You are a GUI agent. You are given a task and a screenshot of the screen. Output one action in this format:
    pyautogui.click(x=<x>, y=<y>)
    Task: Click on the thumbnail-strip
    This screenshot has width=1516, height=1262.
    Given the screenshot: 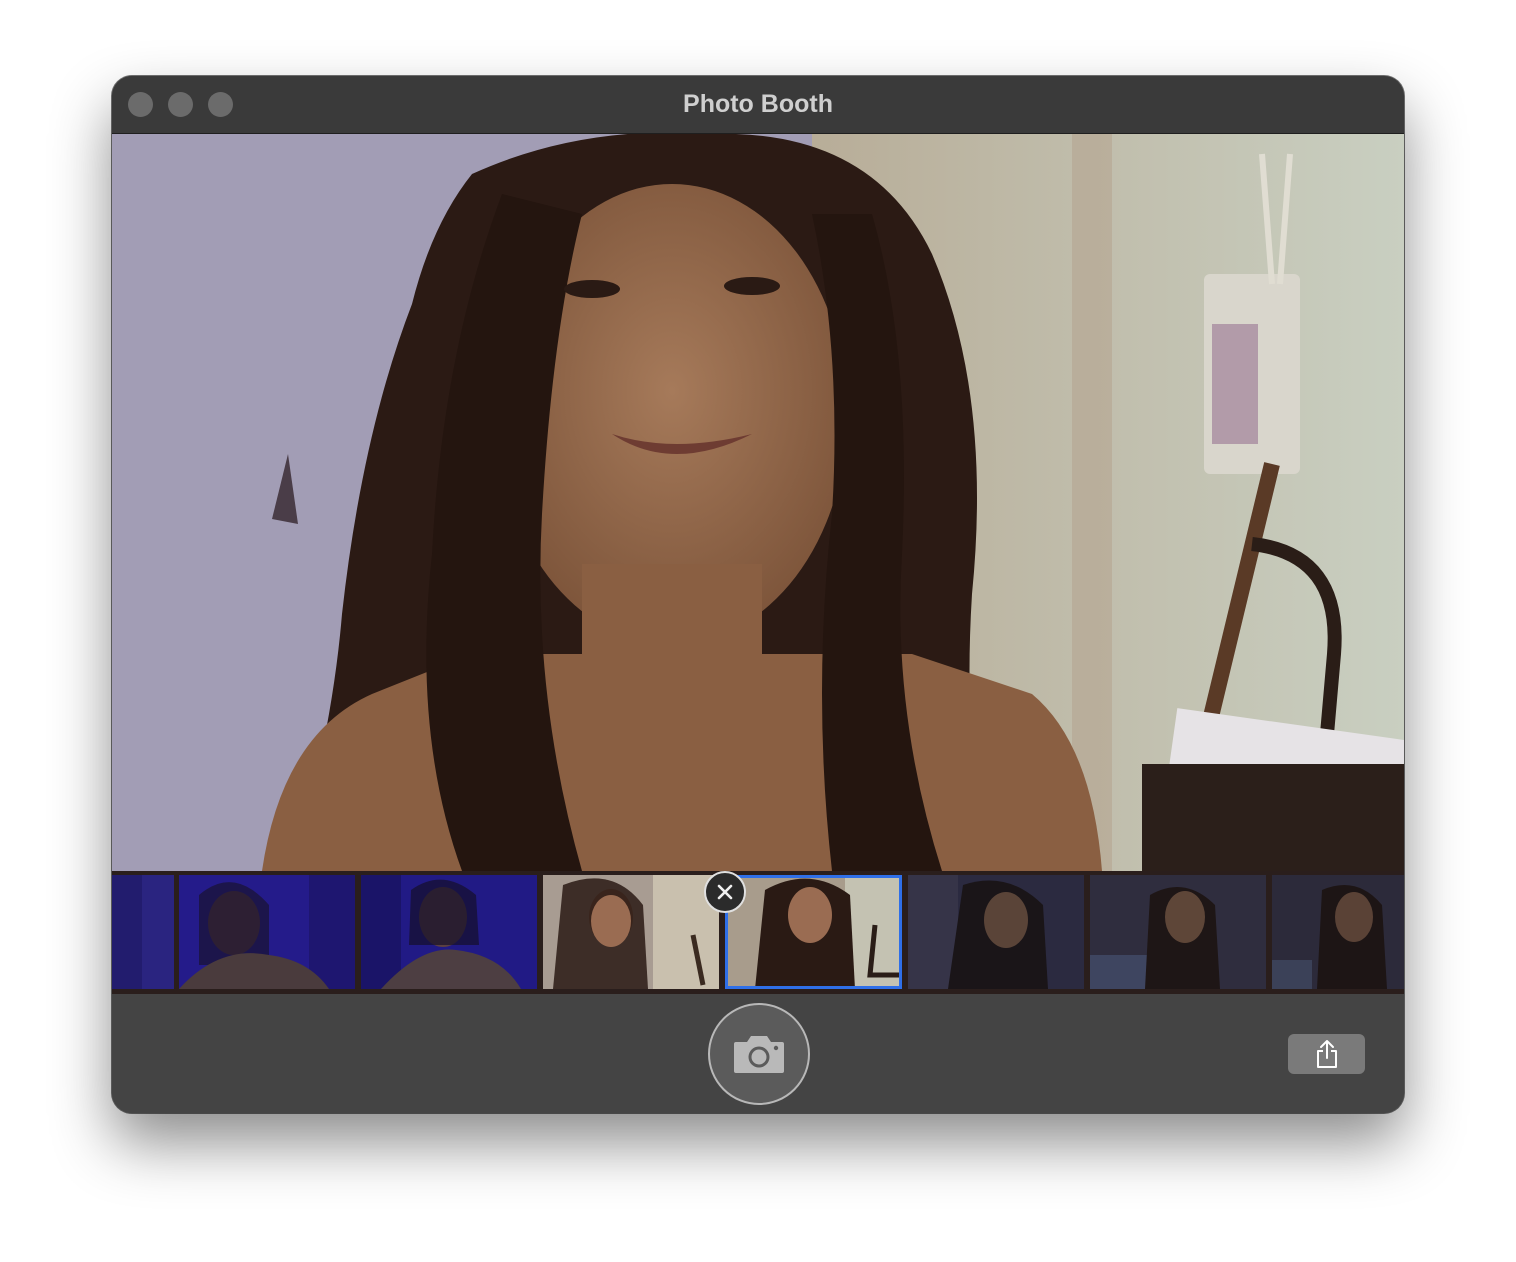 What is the action you would take?
    pyautogui.click(x=758, y=932)
    